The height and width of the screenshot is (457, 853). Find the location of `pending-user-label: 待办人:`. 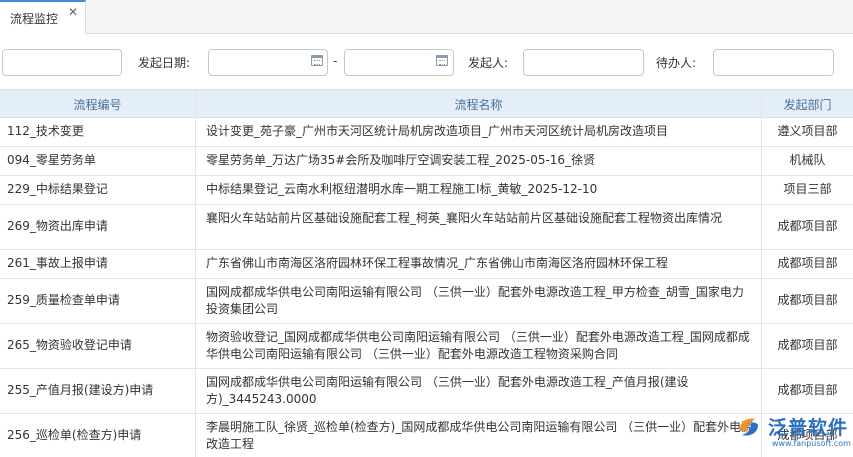

pending-user-label: 待办人: is located at coordinates (676, 63).